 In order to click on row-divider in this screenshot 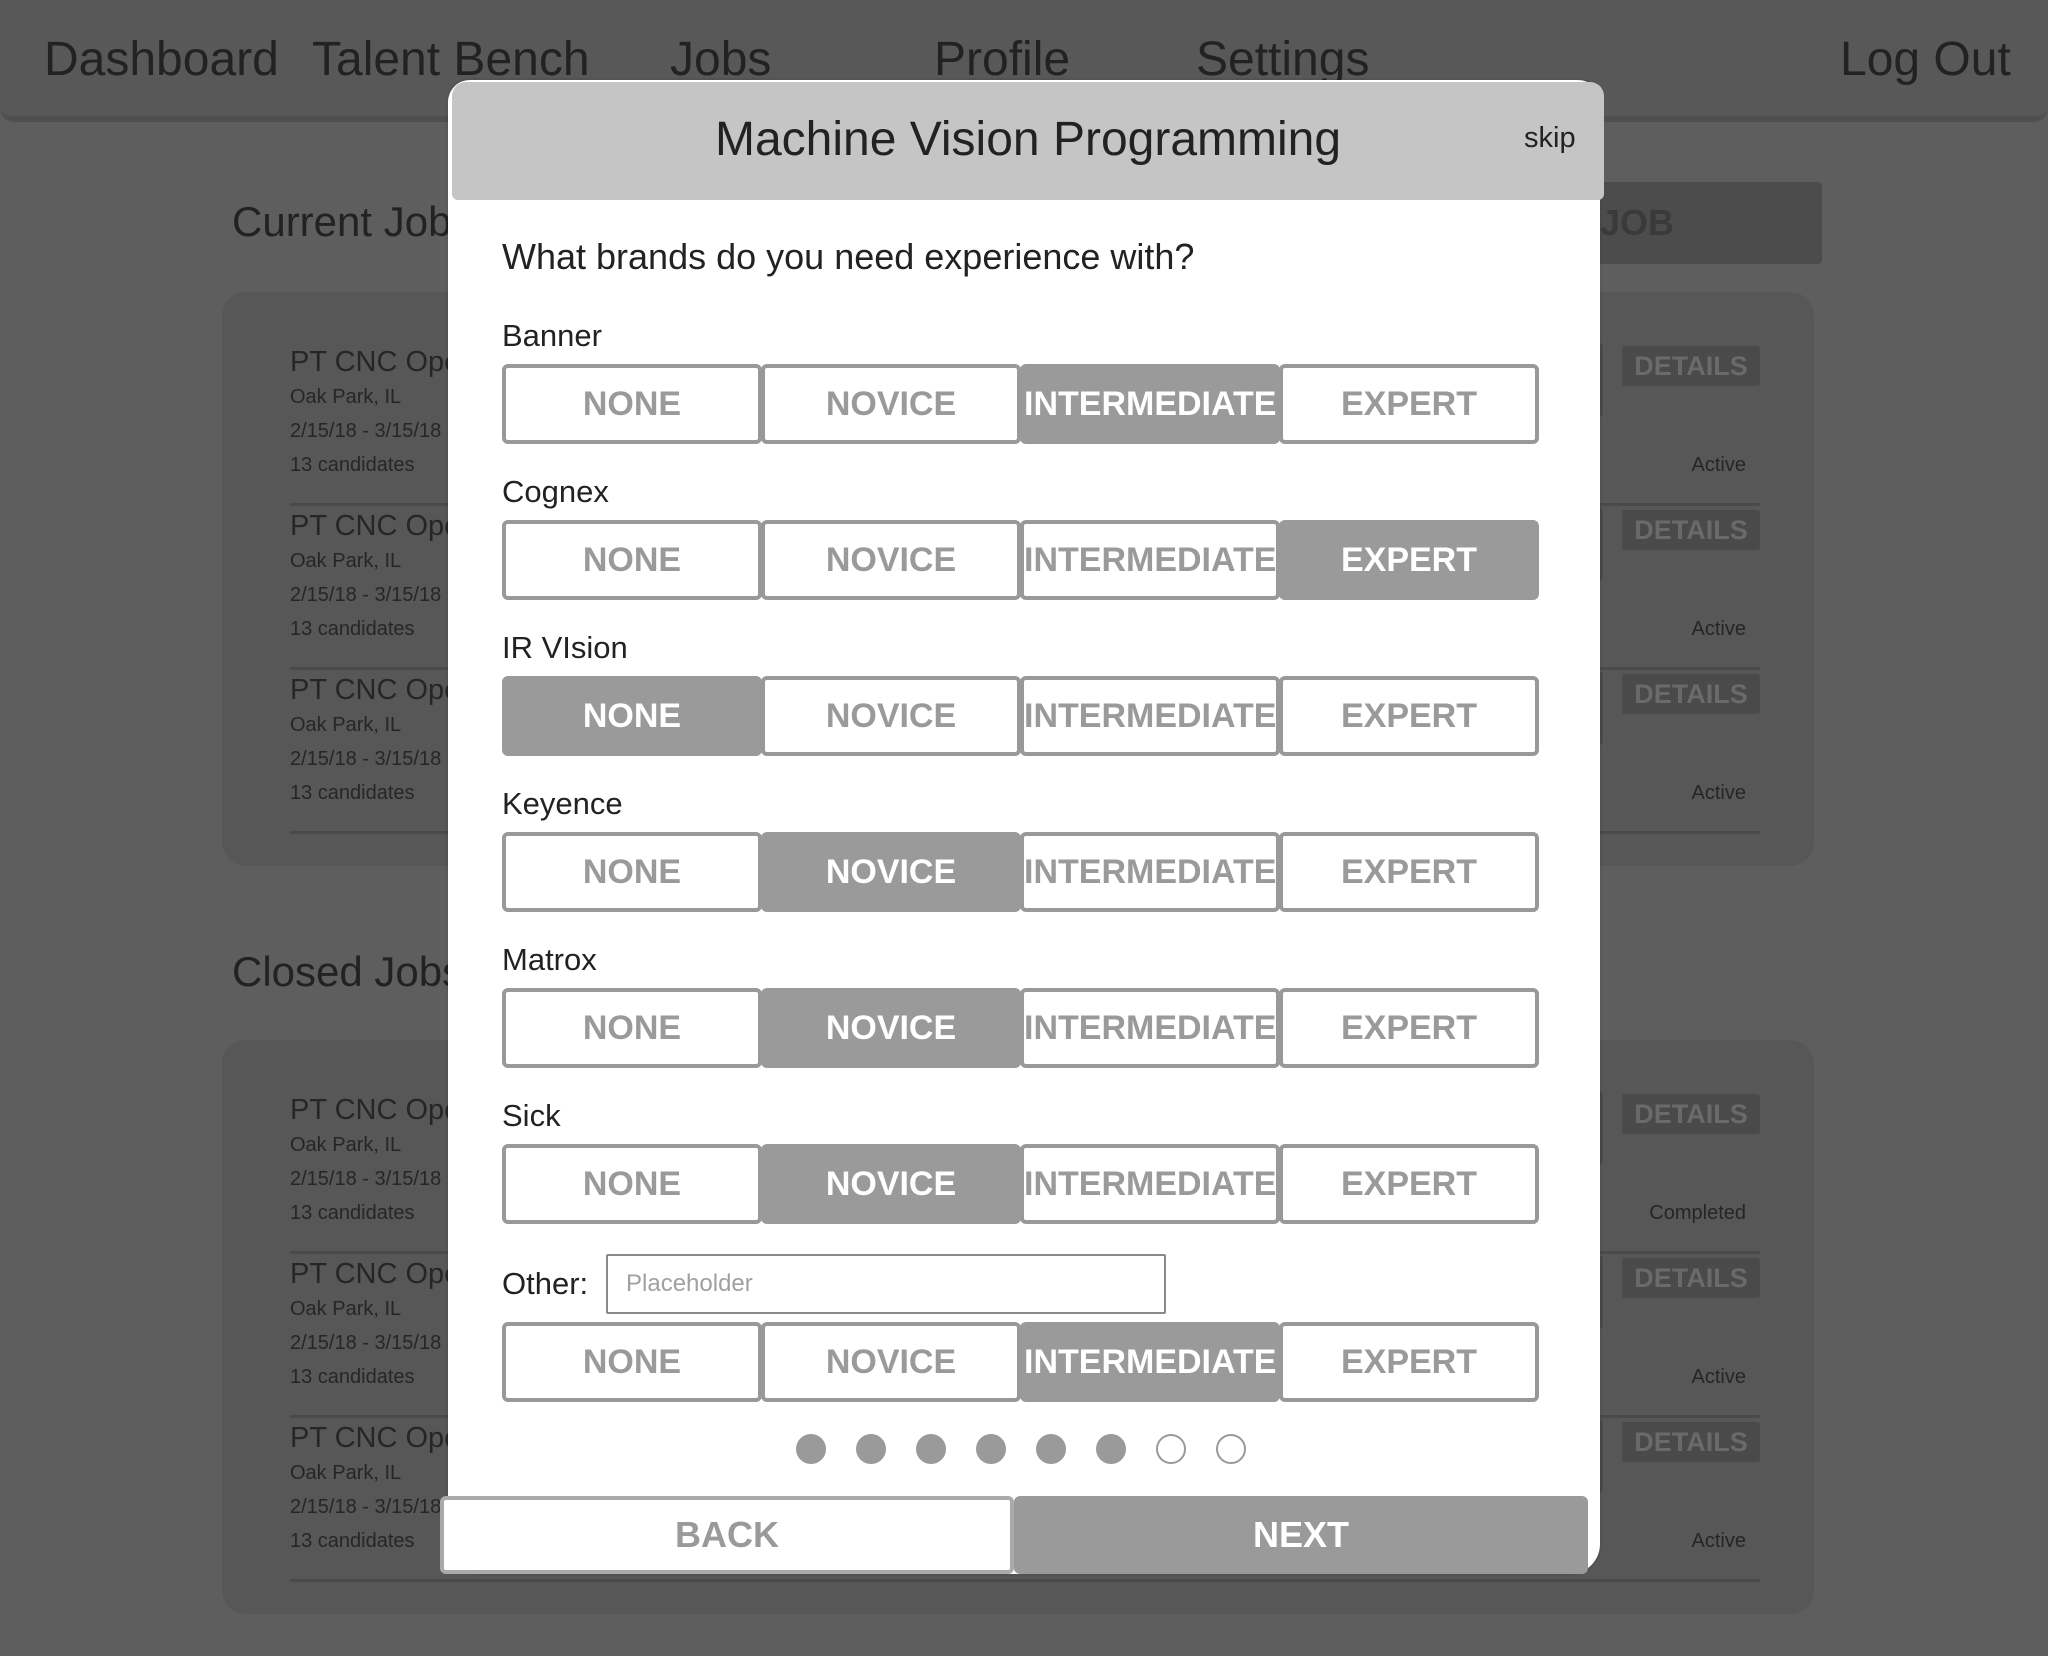, I will do `click(1025, 1580)`.